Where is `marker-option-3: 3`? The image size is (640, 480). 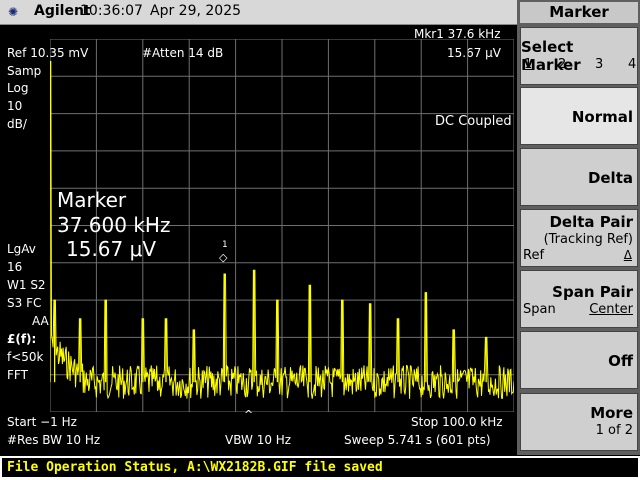
marker-option-3: 3 is located at coordinates (599, 64).